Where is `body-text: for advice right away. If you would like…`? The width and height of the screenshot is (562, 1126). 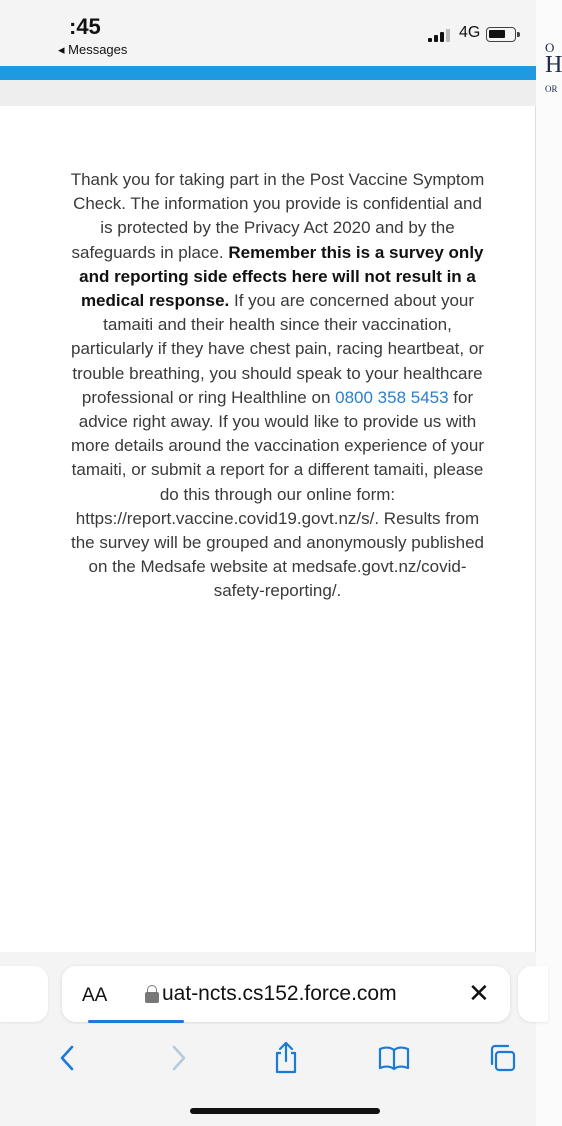 body-text: for advice right away. If you would like… is located at coordinates (277, 494).